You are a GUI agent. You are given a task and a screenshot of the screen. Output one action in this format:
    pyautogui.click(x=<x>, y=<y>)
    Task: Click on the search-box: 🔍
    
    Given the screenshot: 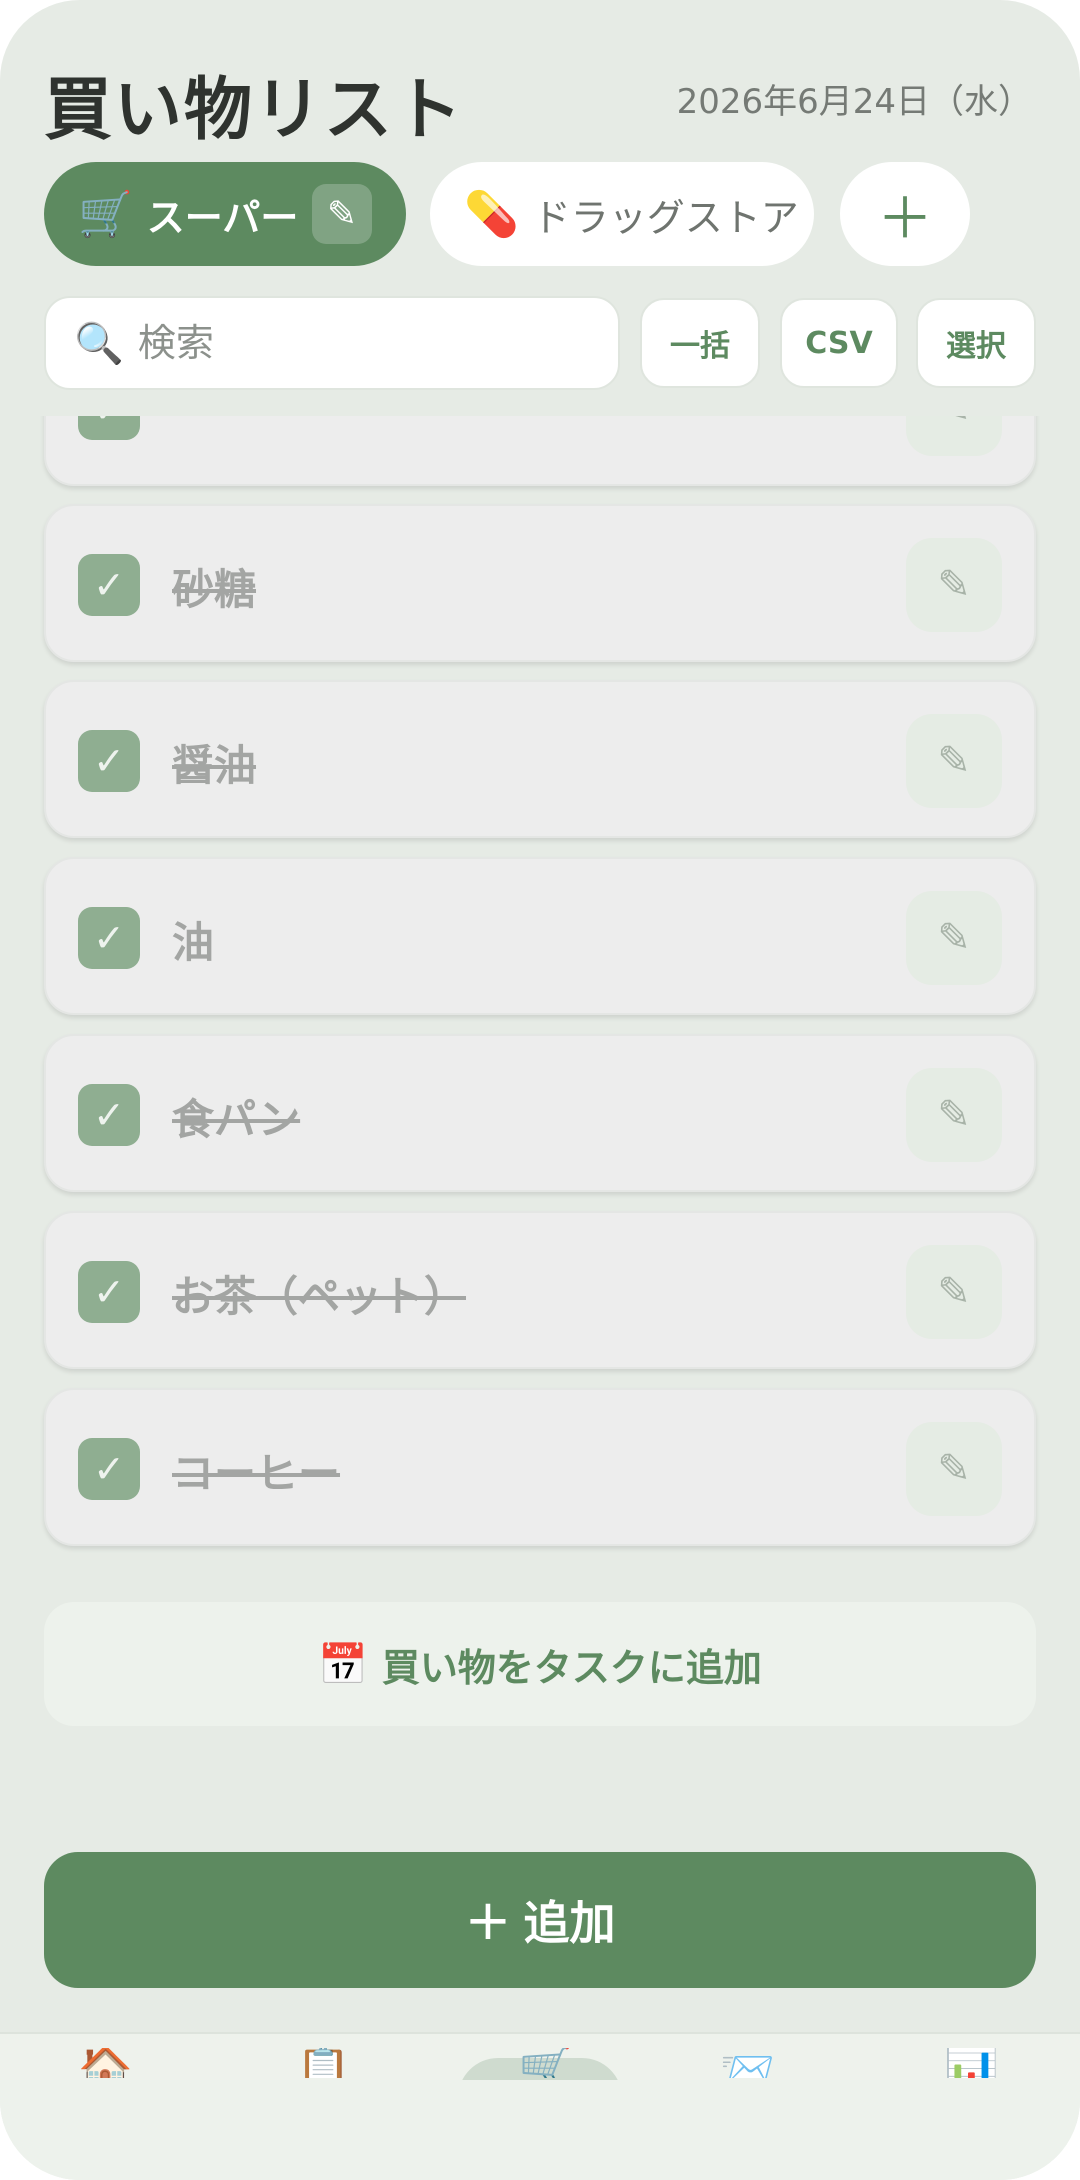 What is the action you would take?
    pyautogui.click(x=332, y=343)
    